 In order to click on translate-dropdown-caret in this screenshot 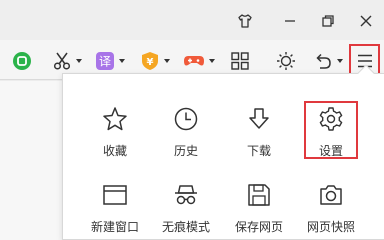, I will do `click(122, 61)`.